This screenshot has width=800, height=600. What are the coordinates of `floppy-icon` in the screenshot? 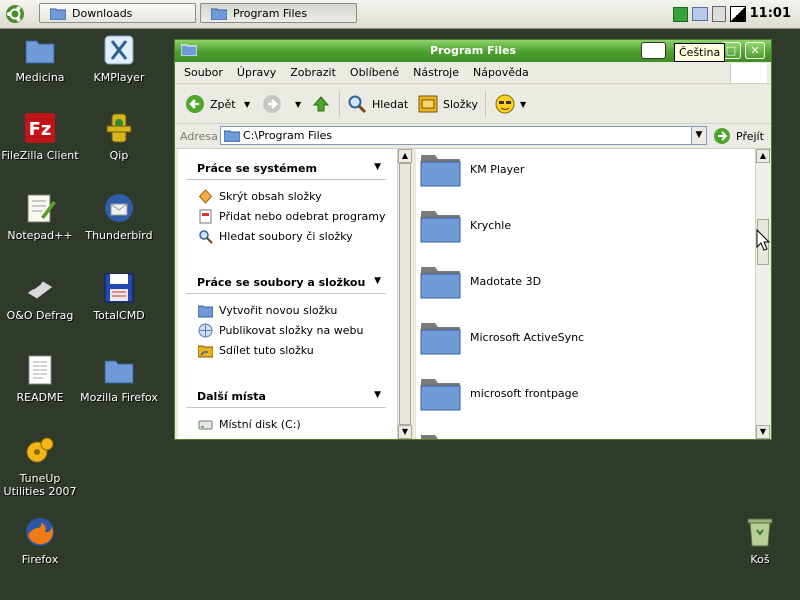 It's located at (119, 288).